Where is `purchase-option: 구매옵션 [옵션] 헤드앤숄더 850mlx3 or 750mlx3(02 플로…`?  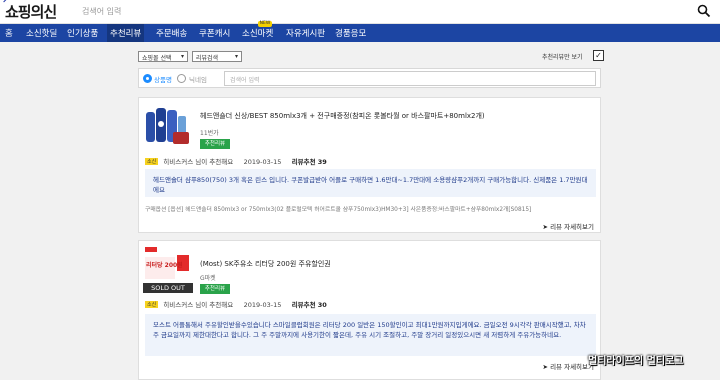
purchase-option: 구매옵션 [옵션] 헤드앤숄더 850mlx3 or 750mlx3(02 플로… is located at coordinates (338, 210).